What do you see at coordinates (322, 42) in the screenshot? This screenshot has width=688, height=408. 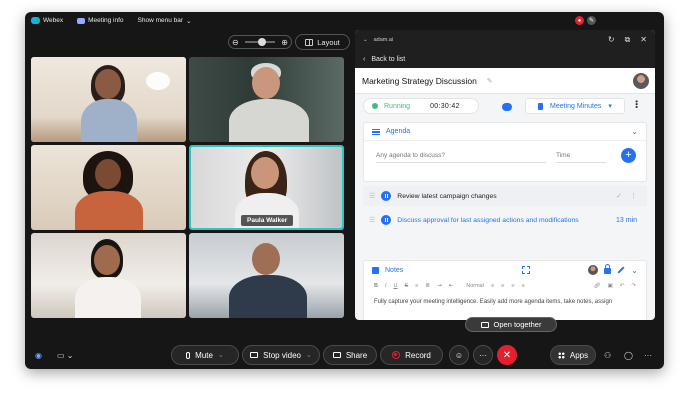 I see `layout-button: Layout` at bounding box center [322, 42].